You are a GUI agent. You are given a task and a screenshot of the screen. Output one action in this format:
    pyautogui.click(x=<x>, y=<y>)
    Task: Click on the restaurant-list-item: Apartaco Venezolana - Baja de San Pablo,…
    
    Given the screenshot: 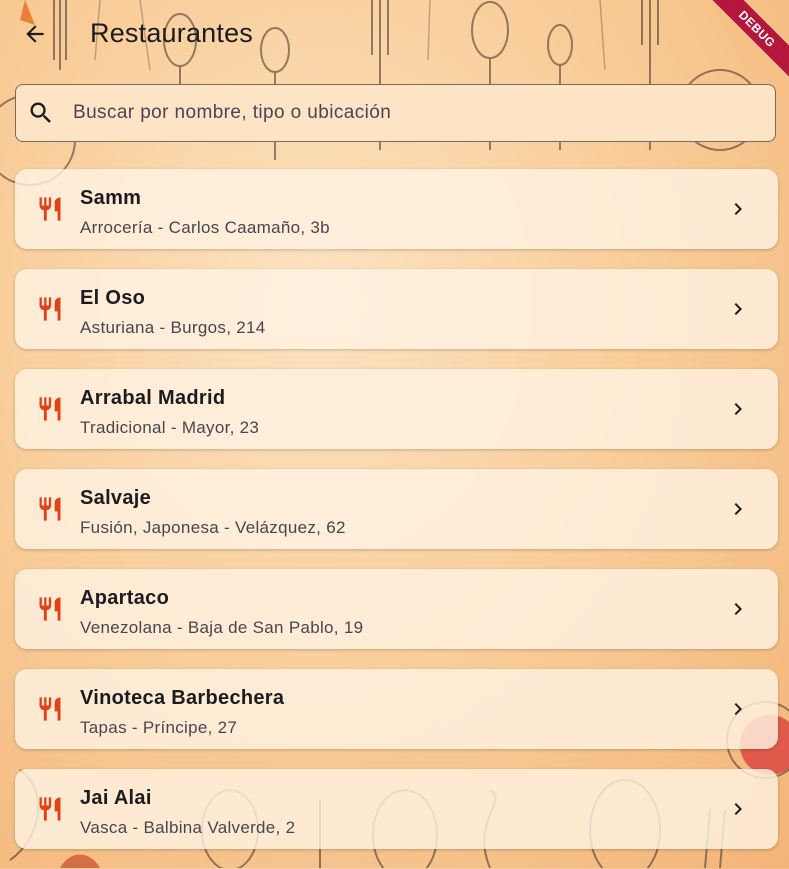 What is the action you would take?
    pyautogui.click(x=396, y=609)
    